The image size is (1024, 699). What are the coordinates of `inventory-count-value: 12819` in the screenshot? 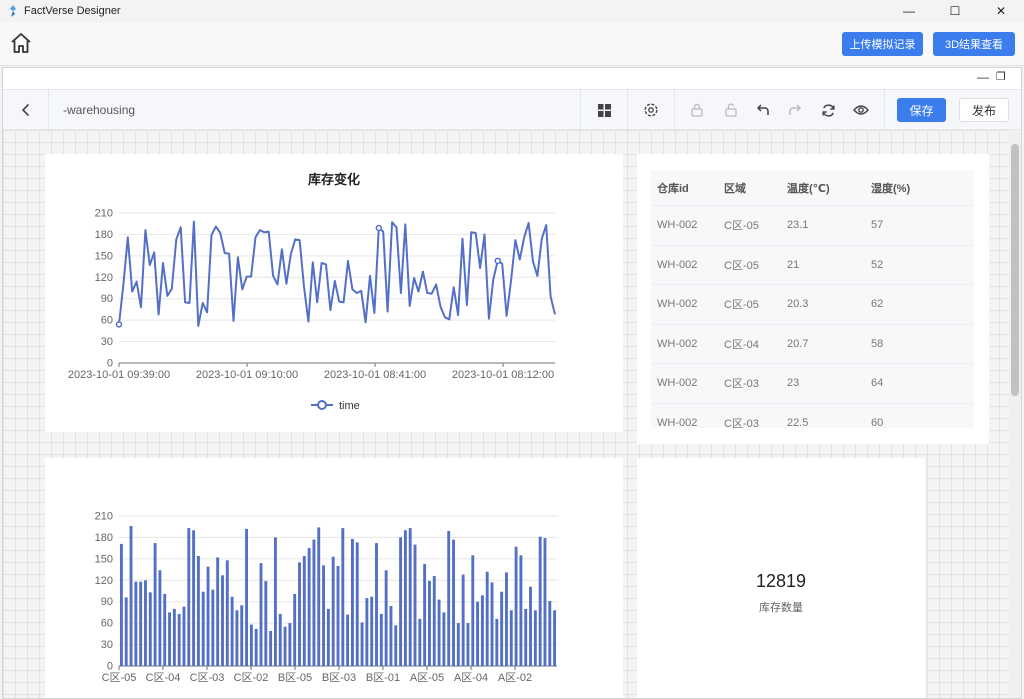 It's located at (781, 581).